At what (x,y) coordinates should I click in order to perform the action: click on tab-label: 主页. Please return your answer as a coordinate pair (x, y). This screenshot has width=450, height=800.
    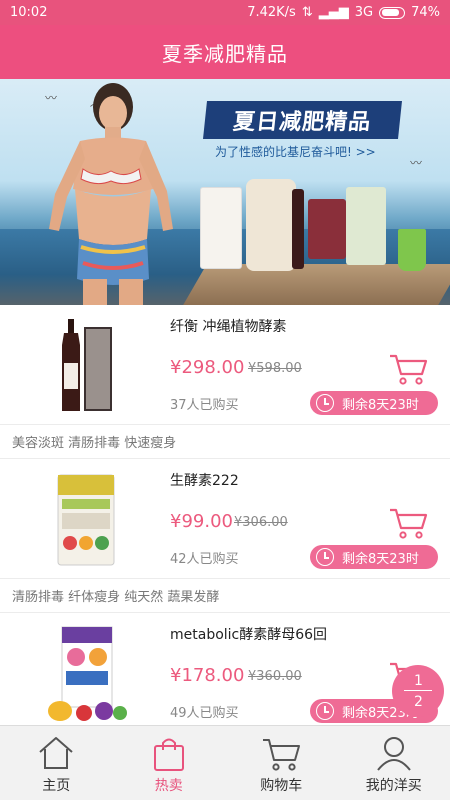
    Looking at the image, I should click on (56, 786).